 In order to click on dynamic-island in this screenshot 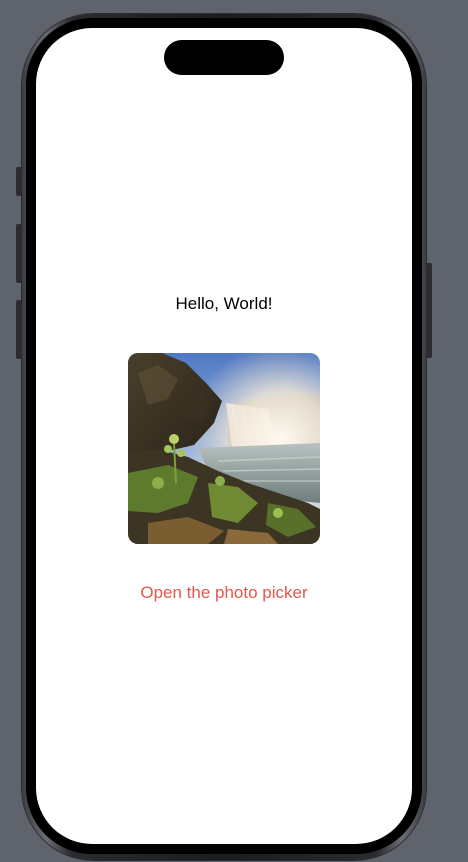, I will do `click(224, 57)`.